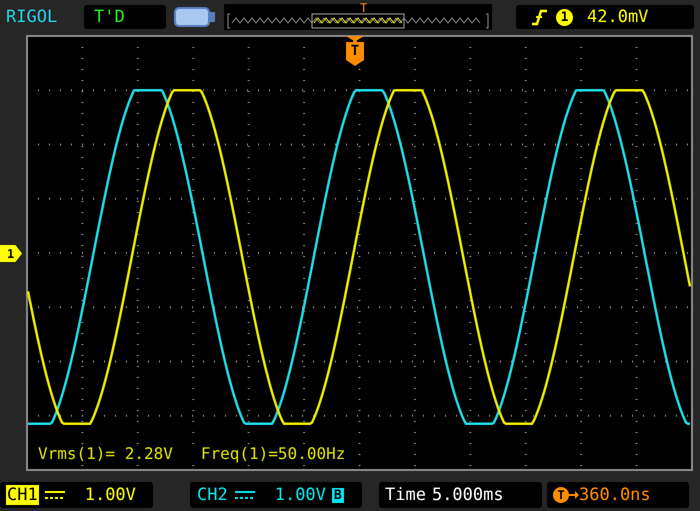 This screenshot has width=700, height=511. Describe the element at coordinates (468, 495) in the screenshot. I see `timebase-value: 5.000ms` at that location.